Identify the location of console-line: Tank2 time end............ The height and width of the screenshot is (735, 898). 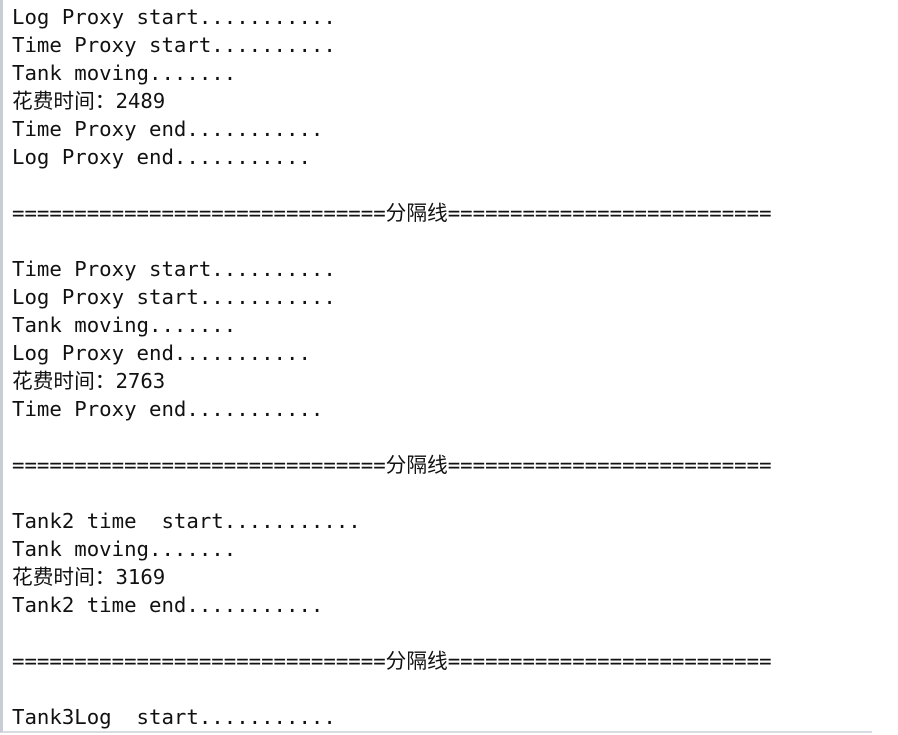
(168, 605).